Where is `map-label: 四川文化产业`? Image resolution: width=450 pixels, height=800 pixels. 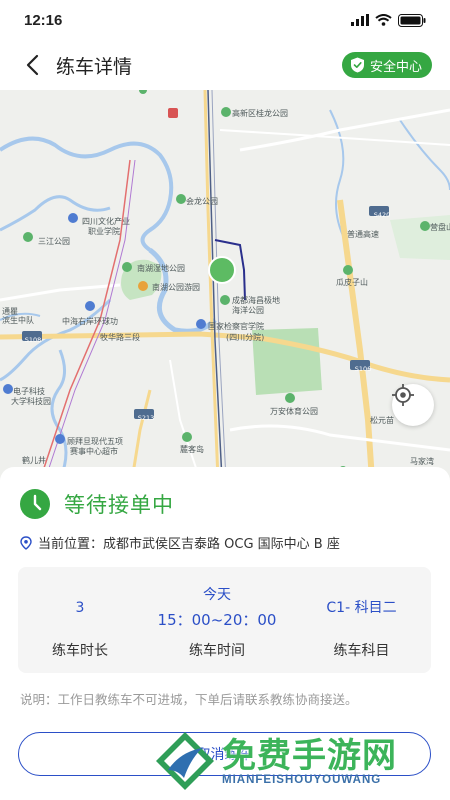
map-label: 四川文化产业 is located at coordinates (106, 221).